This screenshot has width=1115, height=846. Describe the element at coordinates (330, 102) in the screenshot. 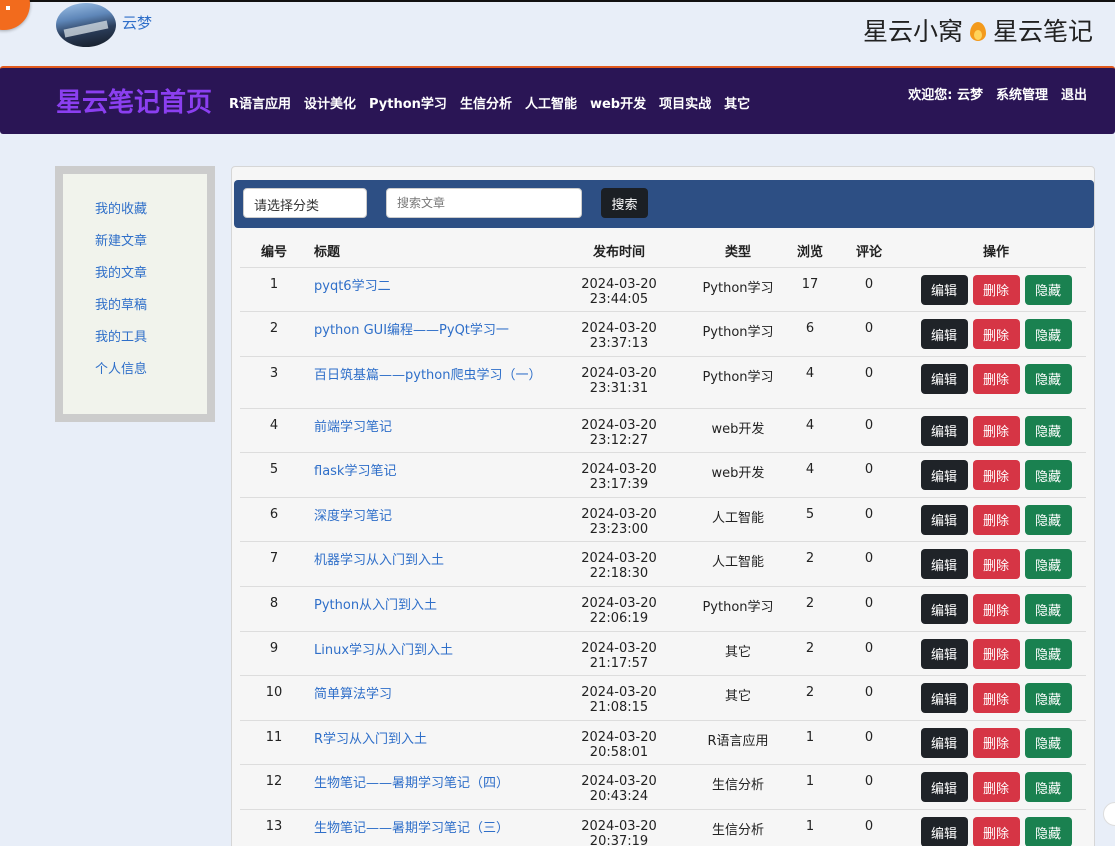

I see `nav-item-design: 设计美化` at that location.